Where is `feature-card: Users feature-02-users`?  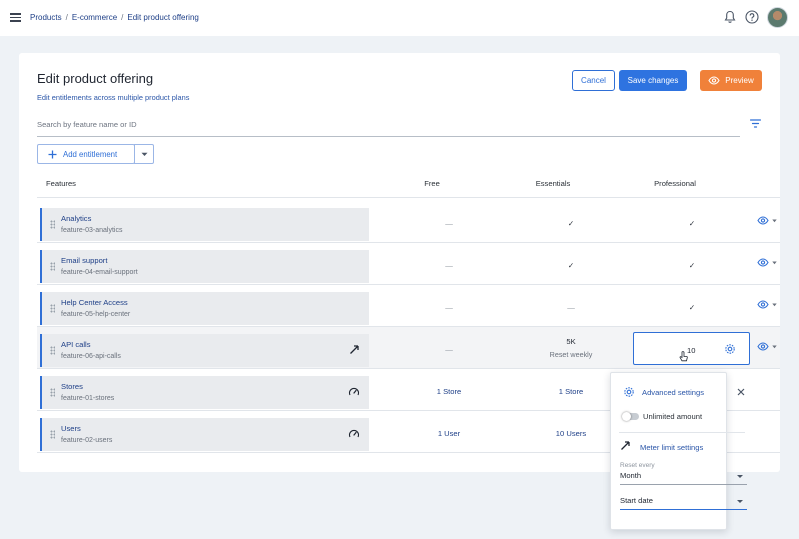 feature-card: Users feature-02-users is located at coordinates (204, 434).